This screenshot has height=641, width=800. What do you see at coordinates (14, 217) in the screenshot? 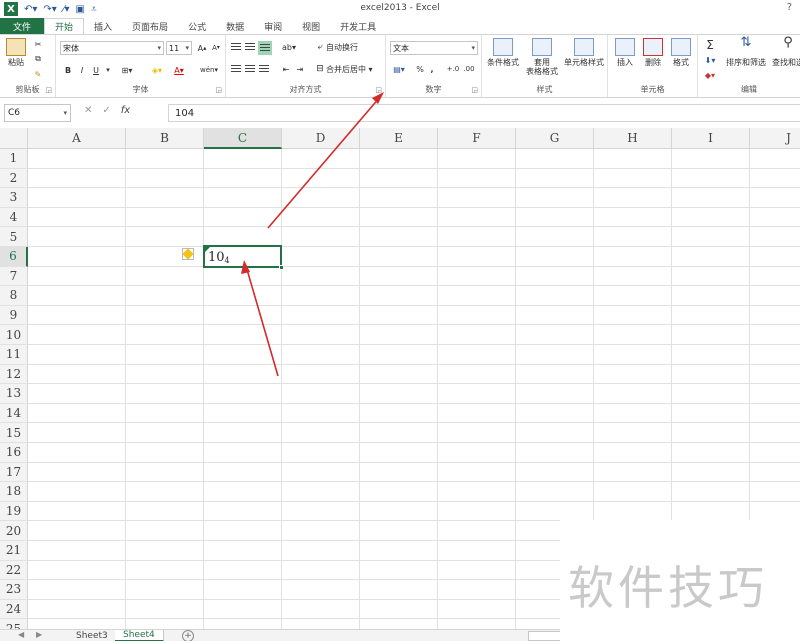
I see `row-header-4: 4` at bounding box center [14, 217].